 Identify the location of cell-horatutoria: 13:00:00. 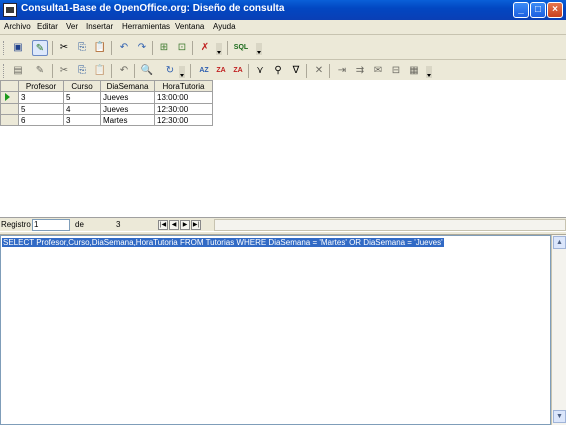
(183, 97).